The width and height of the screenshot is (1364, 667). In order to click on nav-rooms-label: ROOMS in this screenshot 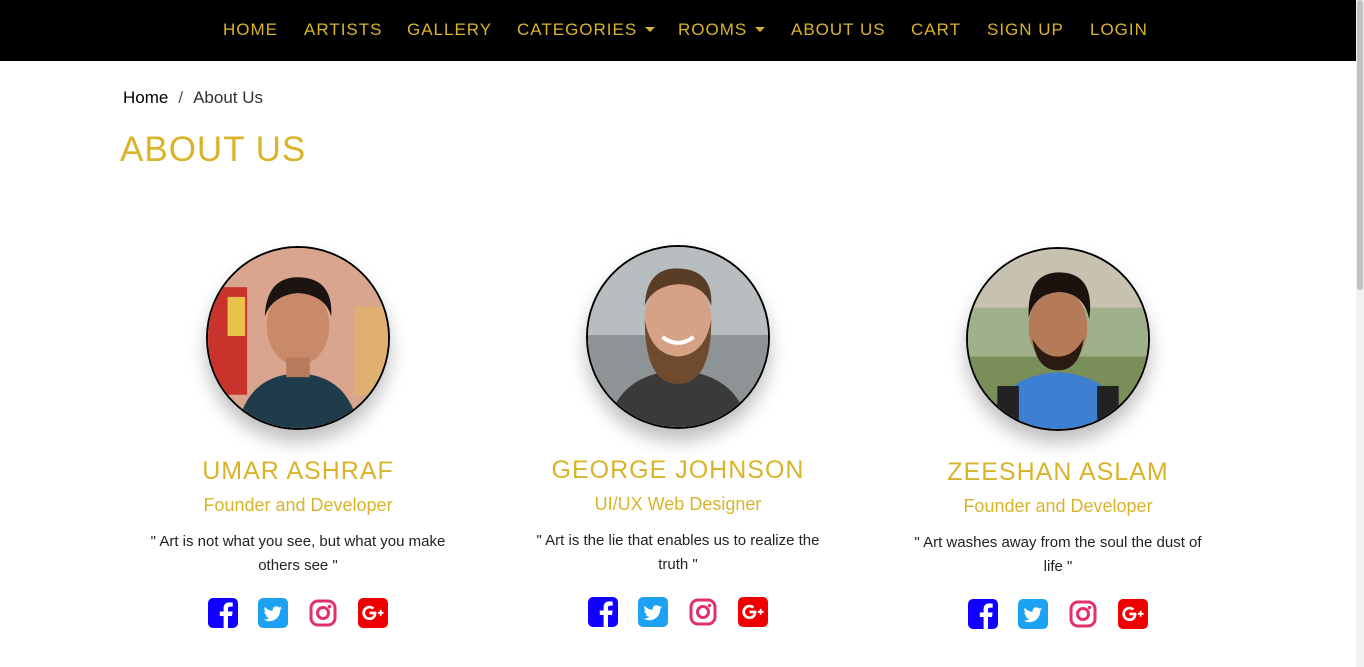, I will do `click(713, 29)`.